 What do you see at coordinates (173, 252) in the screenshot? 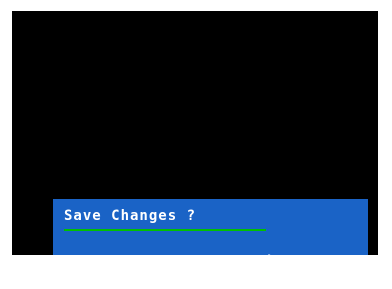
I see `dialog-options: A - Save B - Exit` at bounding box center [173, 252].